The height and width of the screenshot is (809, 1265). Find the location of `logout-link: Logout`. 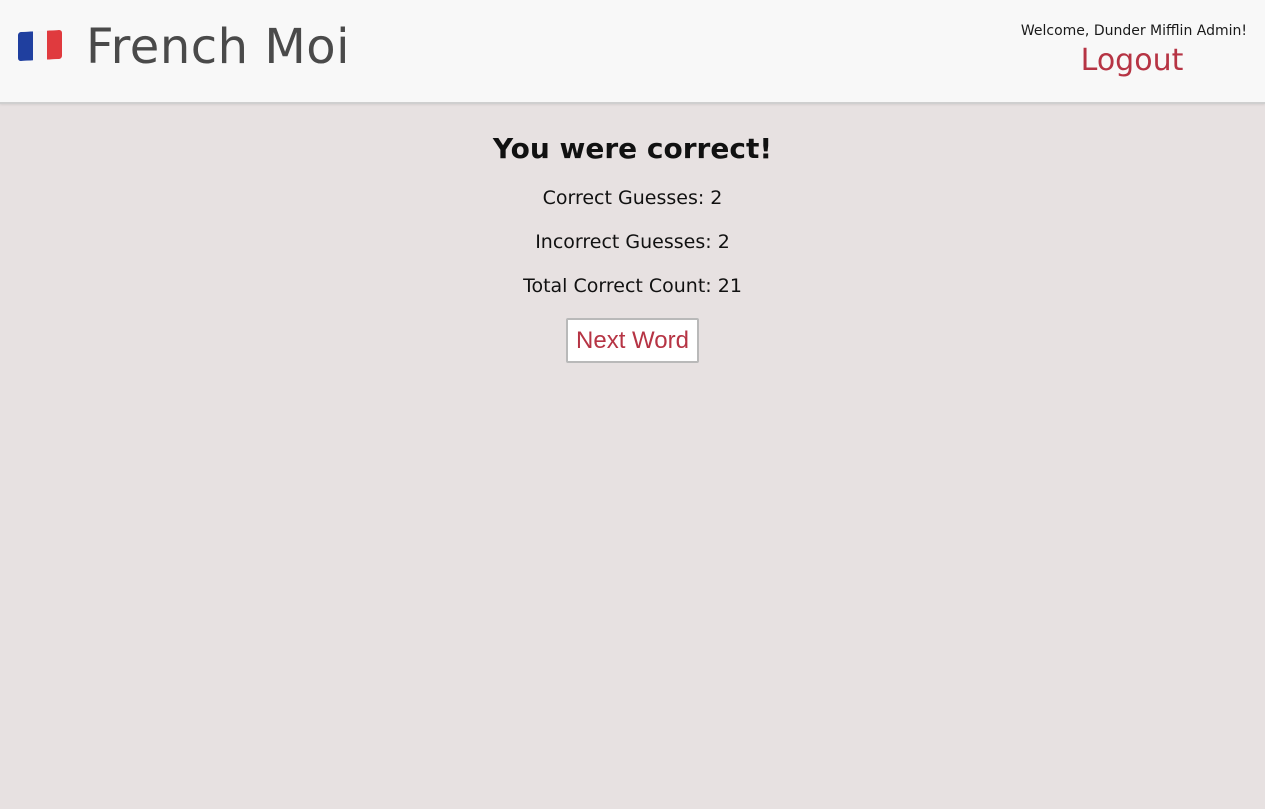

logout-link: Logout is located at coordinates (1132, 61).